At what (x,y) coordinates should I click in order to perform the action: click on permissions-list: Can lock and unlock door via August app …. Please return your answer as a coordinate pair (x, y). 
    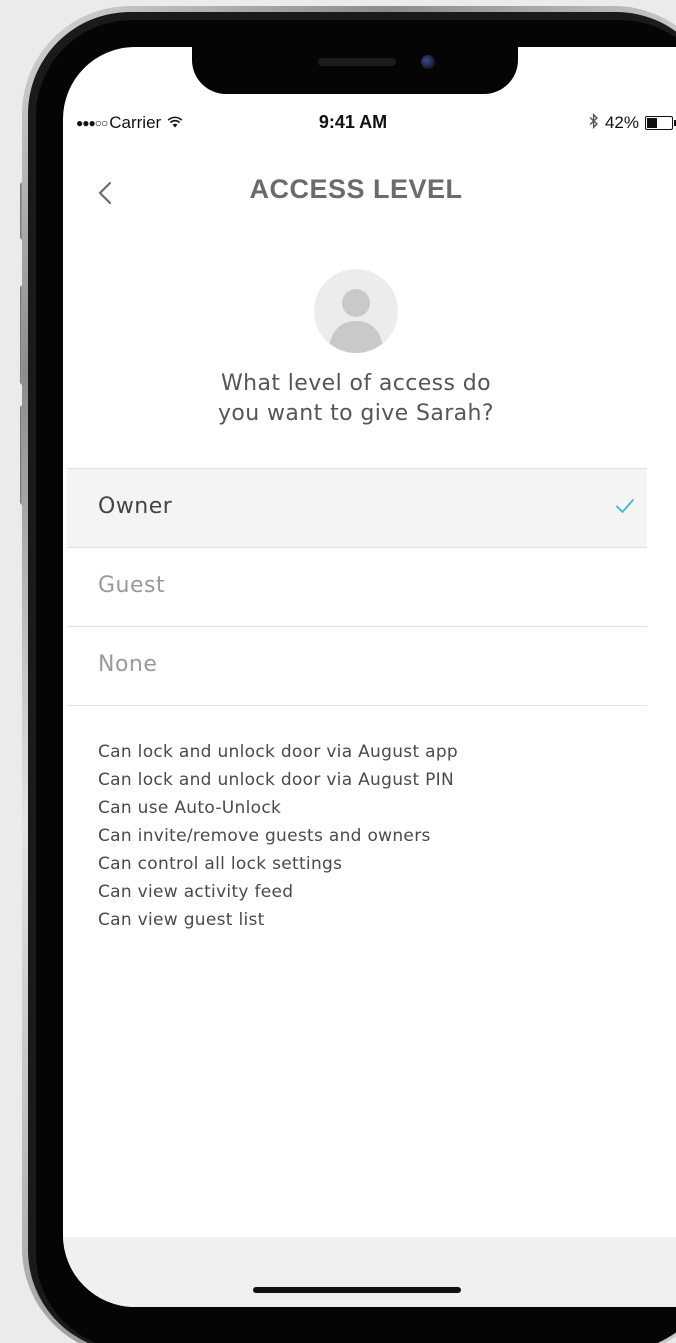
    Looking at the image, I should click on (368, 836).